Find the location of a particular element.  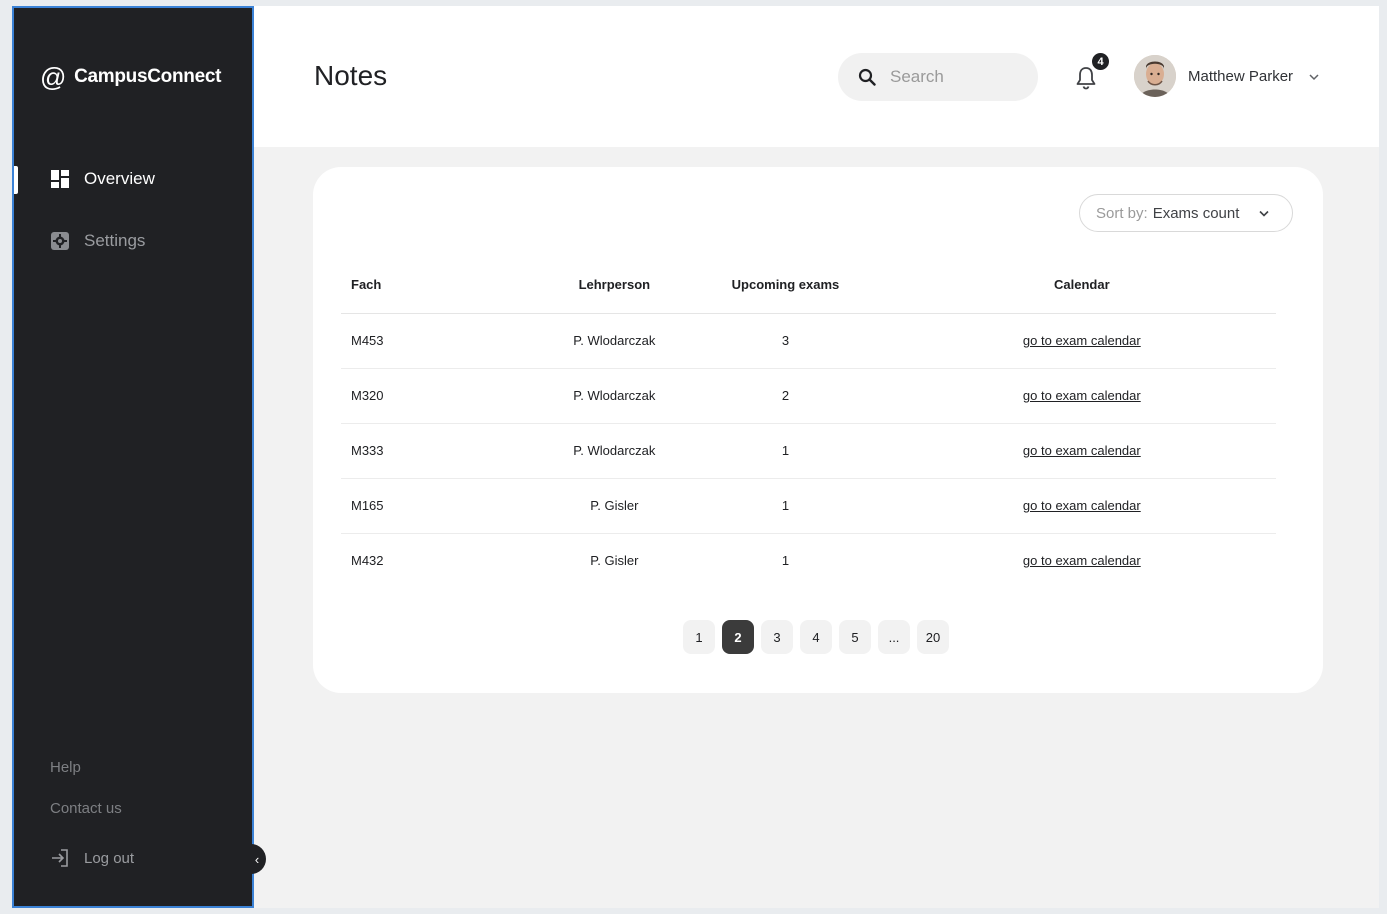

pagination: 1 2 3 4 5 ... 20 is located at coordinates (816, 637).